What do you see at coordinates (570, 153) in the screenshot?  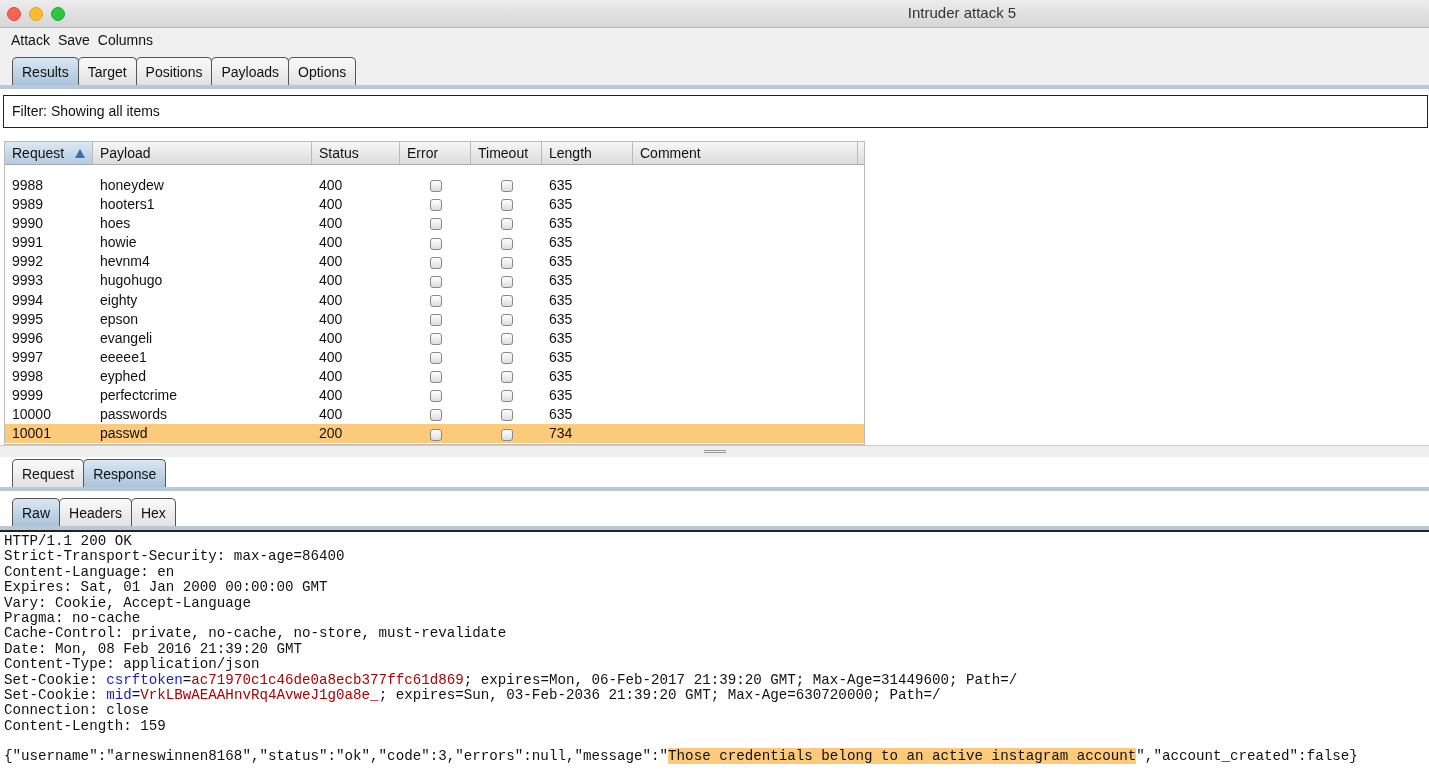 I see `column-header: Length` at bounding box center [570, 153].